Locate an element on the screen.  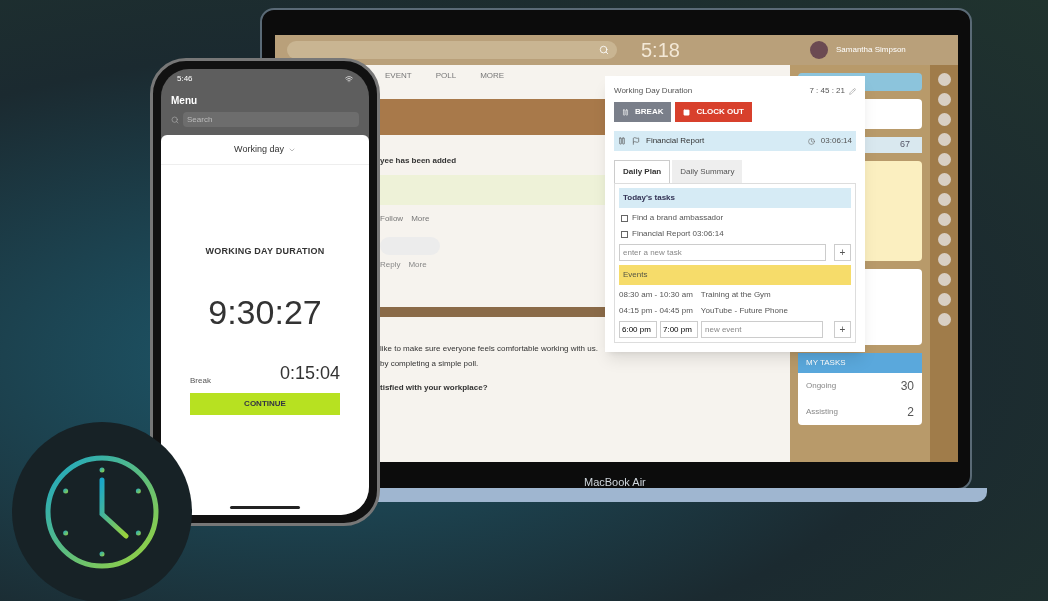
task-input: enter a new task is located at coordinates (722, 252).